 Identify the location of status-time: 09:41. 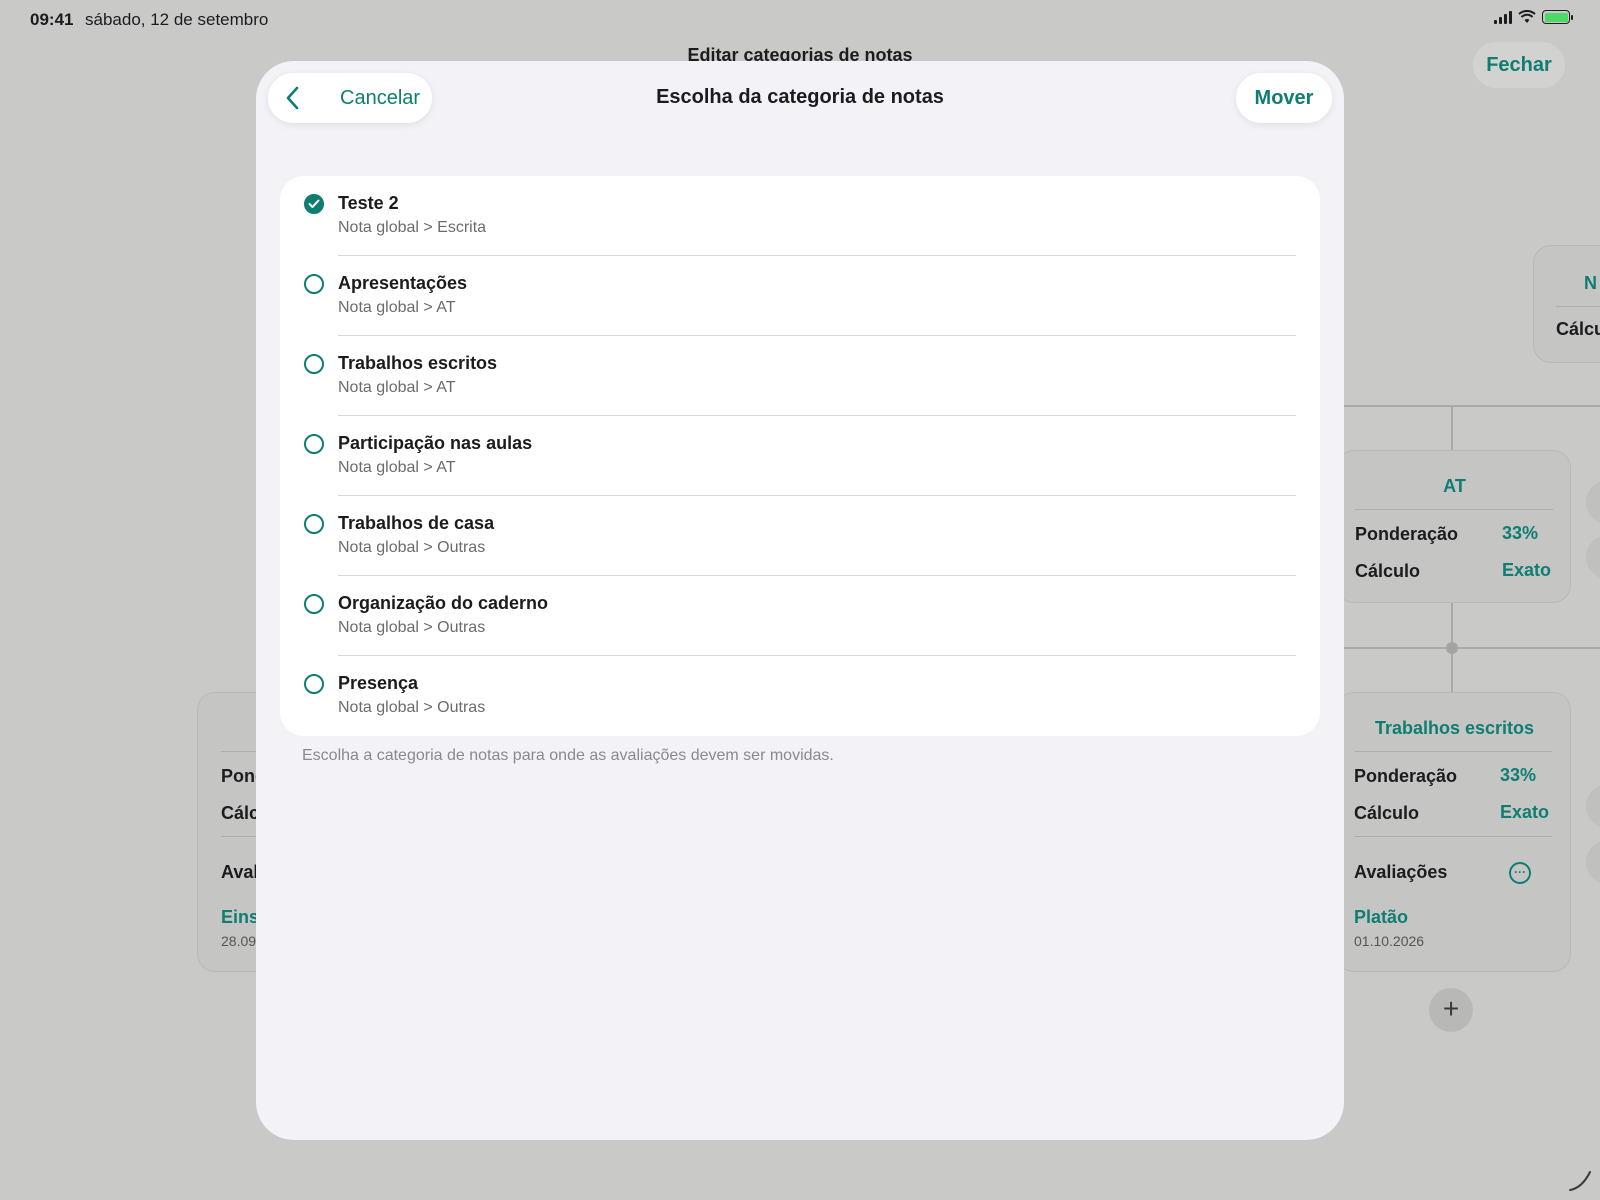
(52, 19).